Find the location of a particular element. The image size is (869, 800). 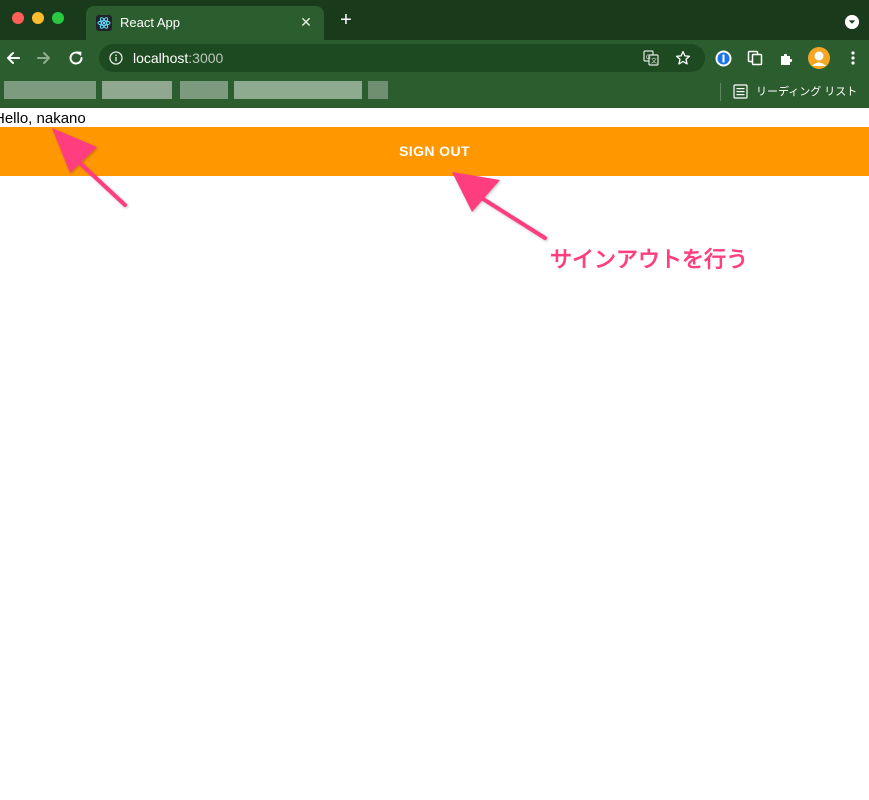

maximize-window-button is located at coordinates (58, 18).